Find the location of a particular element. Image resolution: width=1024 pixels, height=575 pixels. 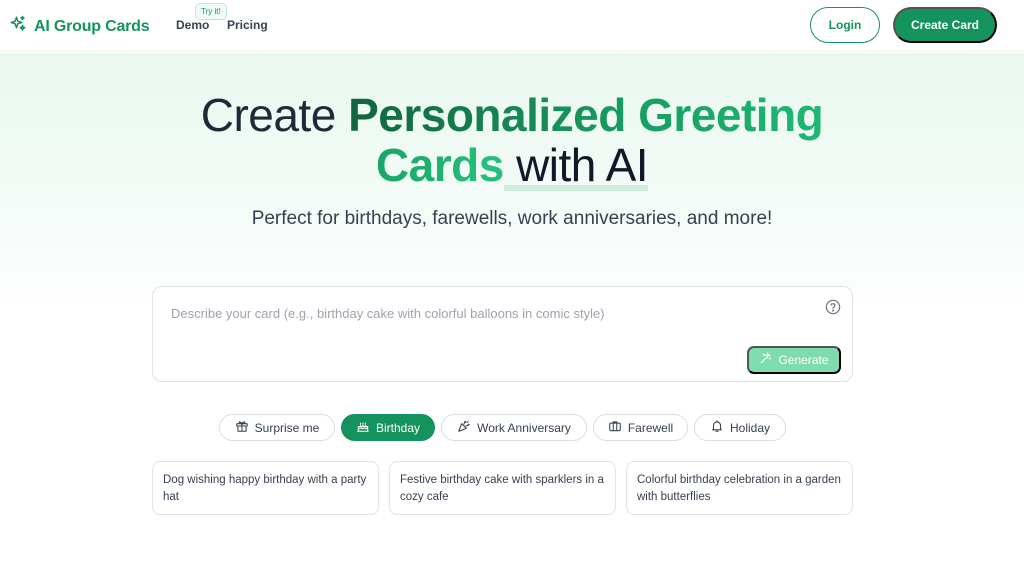

magic-wand-icon is located at coordinates (765, 360).